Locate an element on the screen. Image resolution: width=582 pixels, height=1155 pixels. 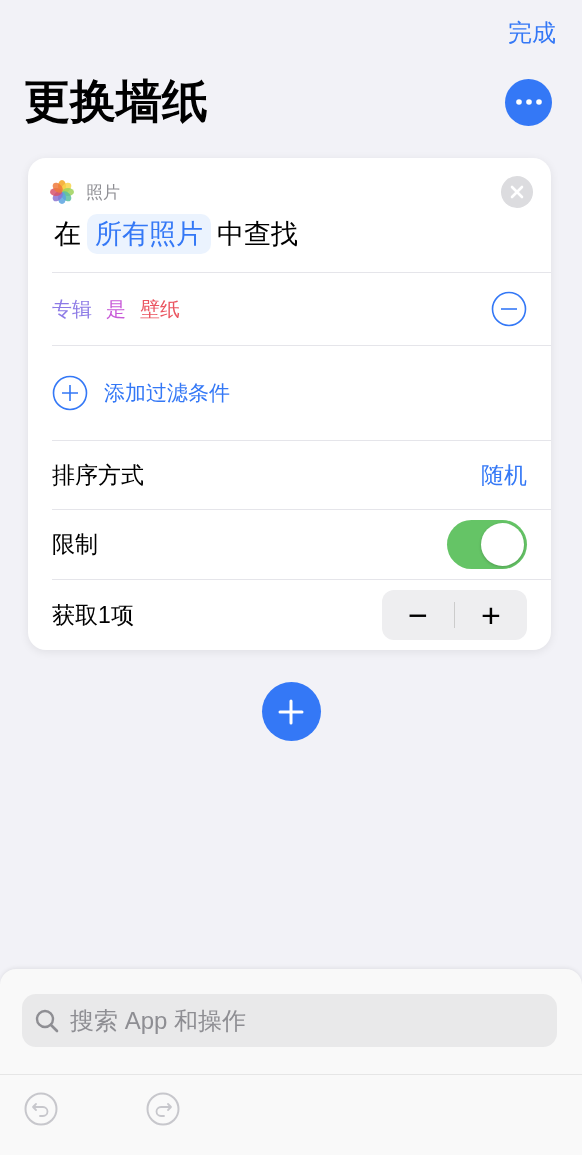
filter-token: 壁纸 is located at coordinates (160, 309).